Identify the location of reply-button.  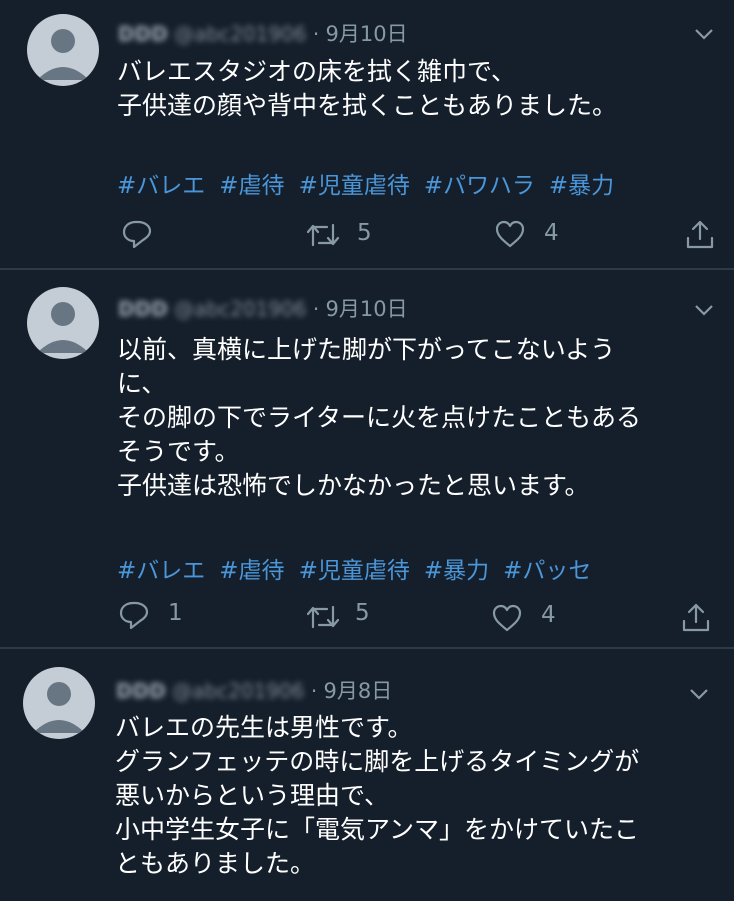
(141, 234).